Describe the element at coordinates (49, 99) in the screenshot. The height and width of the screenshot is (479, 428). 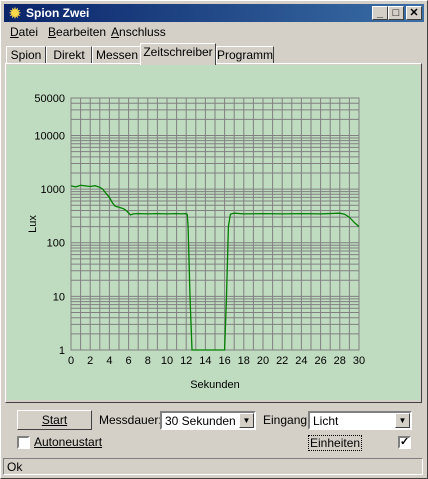
I see `y-tick-label: 50000` at that location.